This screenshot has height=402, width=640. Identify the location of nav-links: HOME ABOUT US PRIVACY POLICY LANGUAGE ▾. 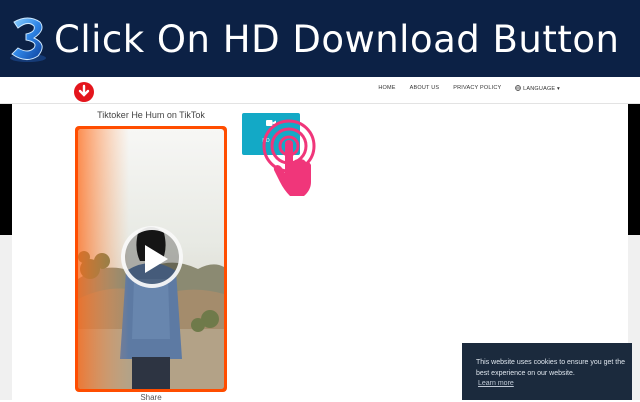
(469, 88).